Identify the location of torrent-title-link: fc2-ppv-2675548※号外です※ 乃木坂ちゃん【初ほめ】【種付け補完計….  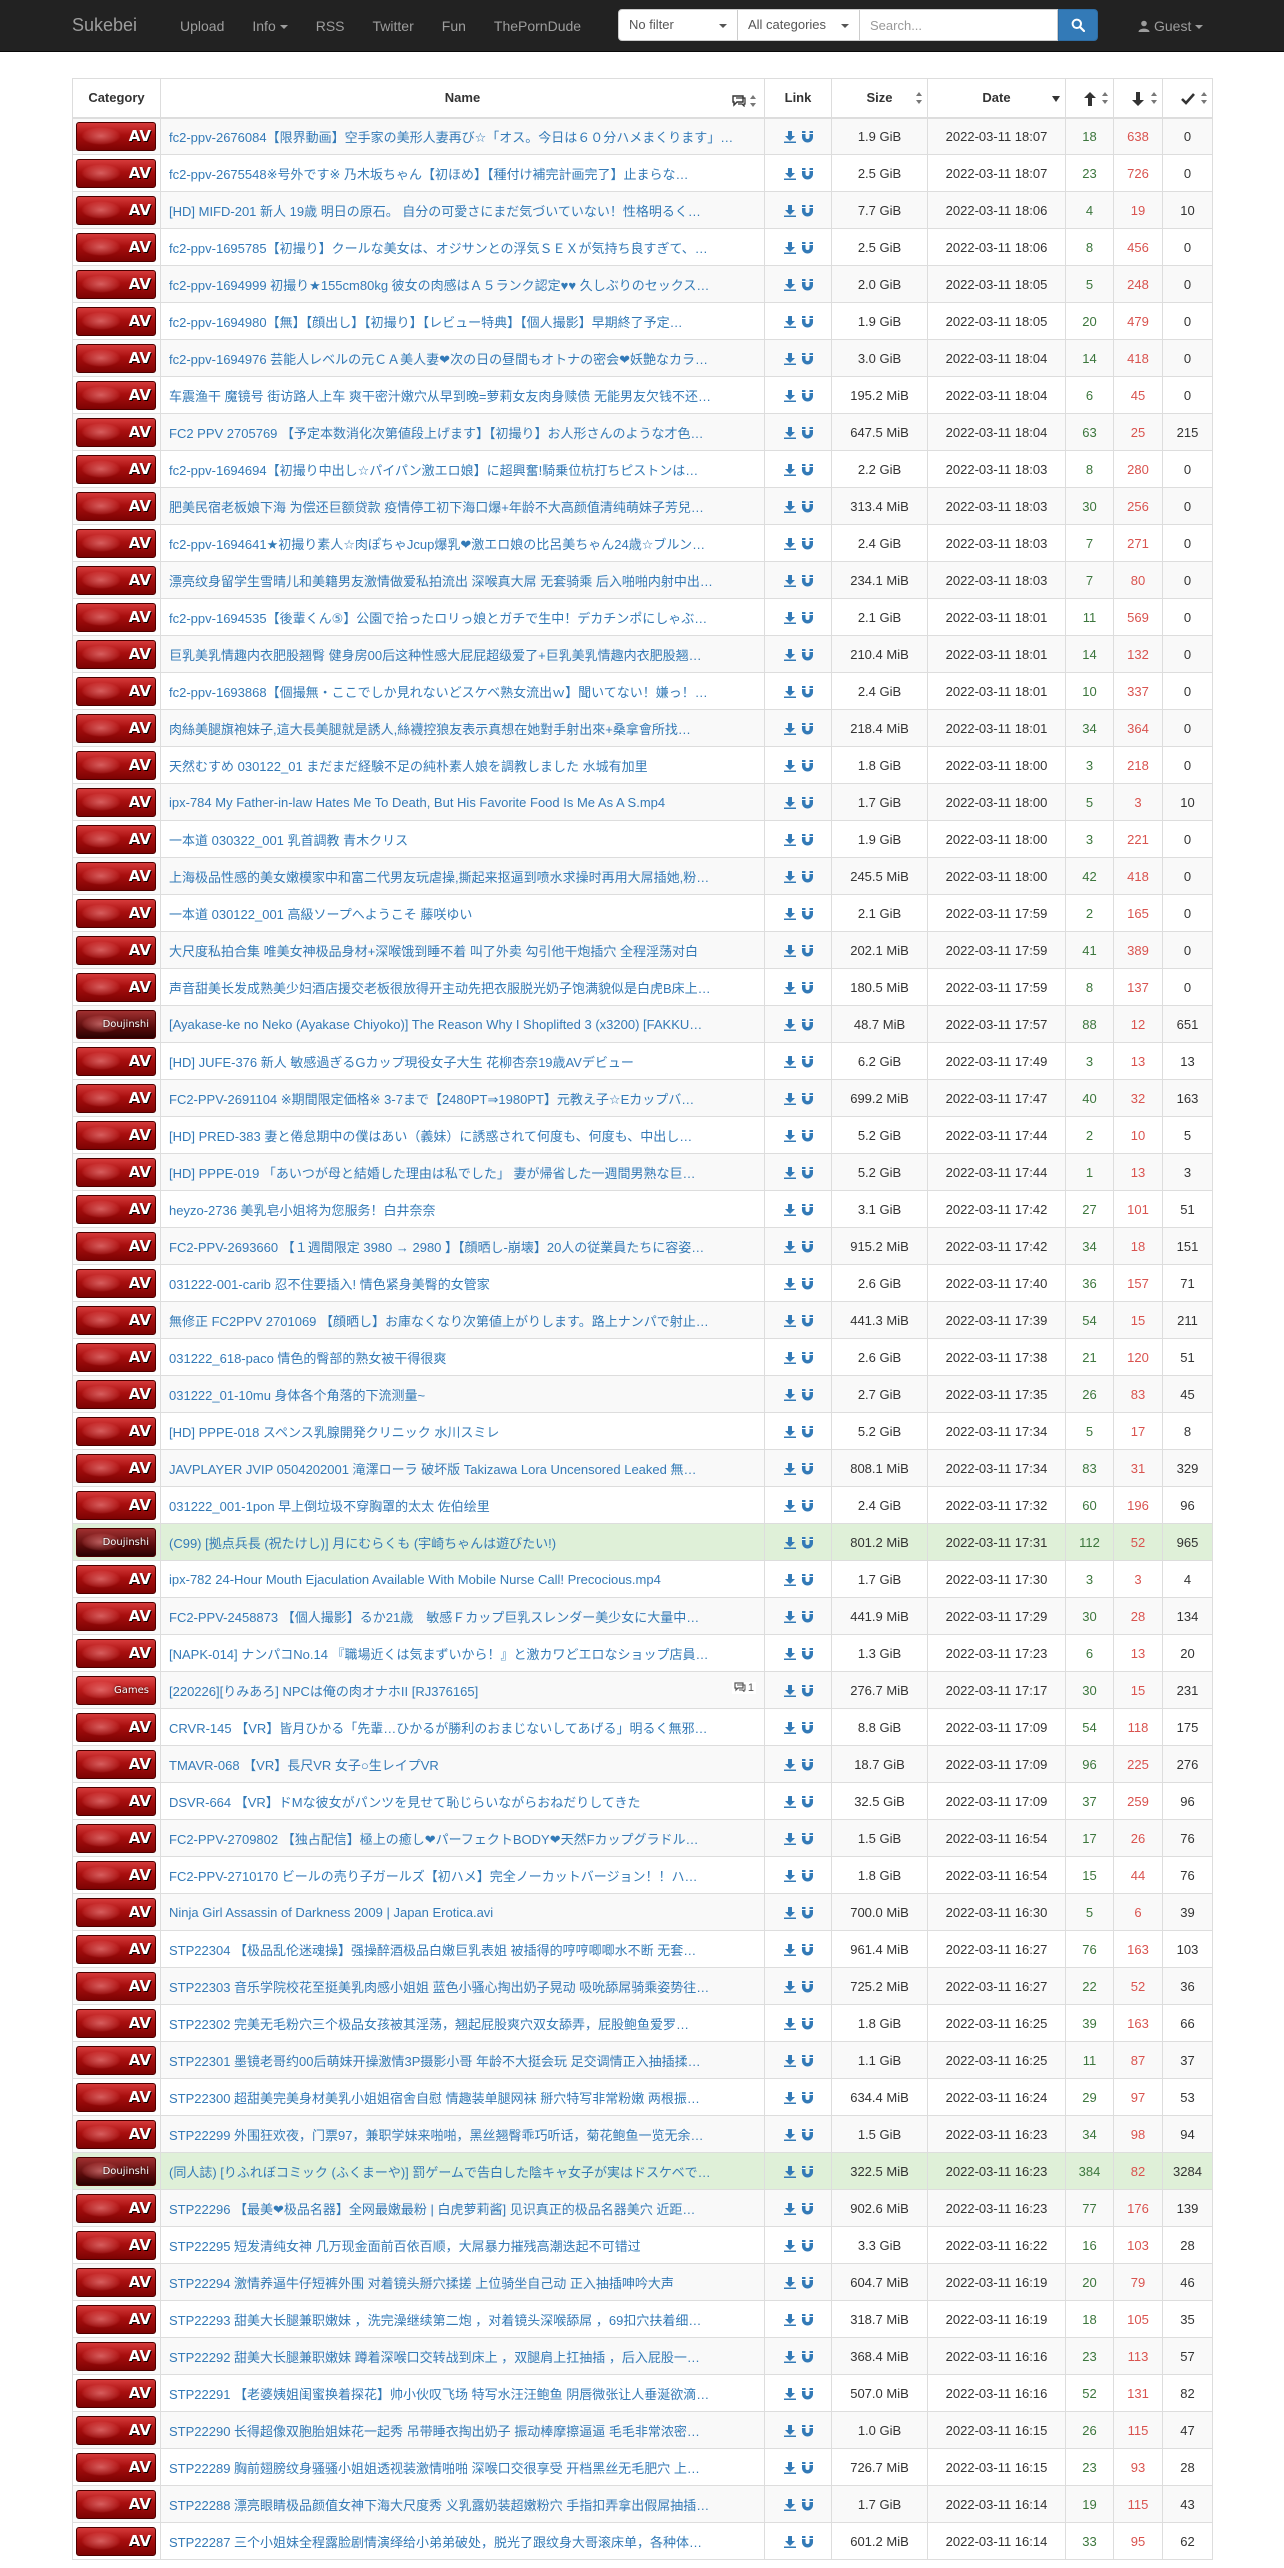
(462, 173).